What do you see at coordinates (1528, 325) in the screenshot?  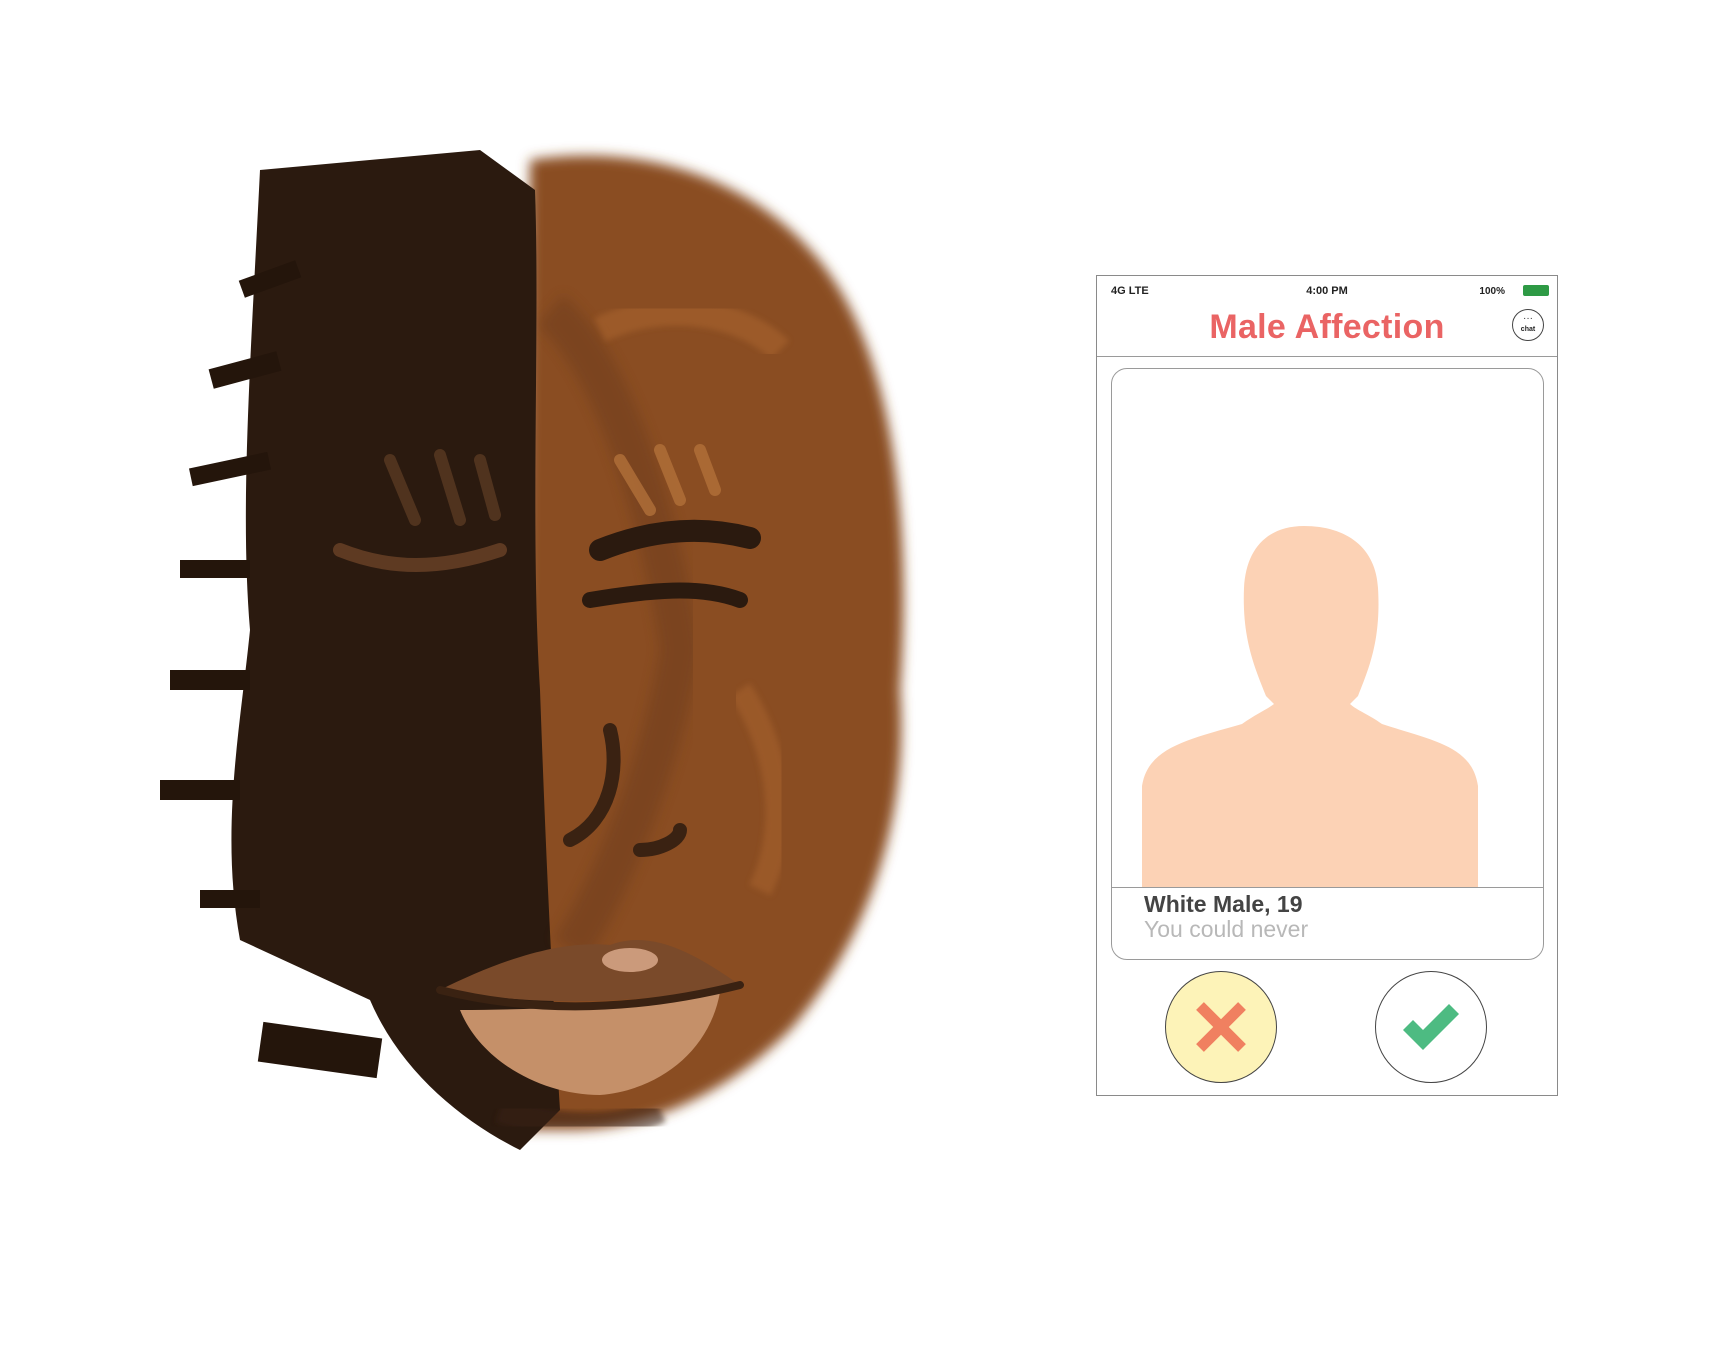 I see `chat-button: ··· chat` at bounding box center [1528, 325].